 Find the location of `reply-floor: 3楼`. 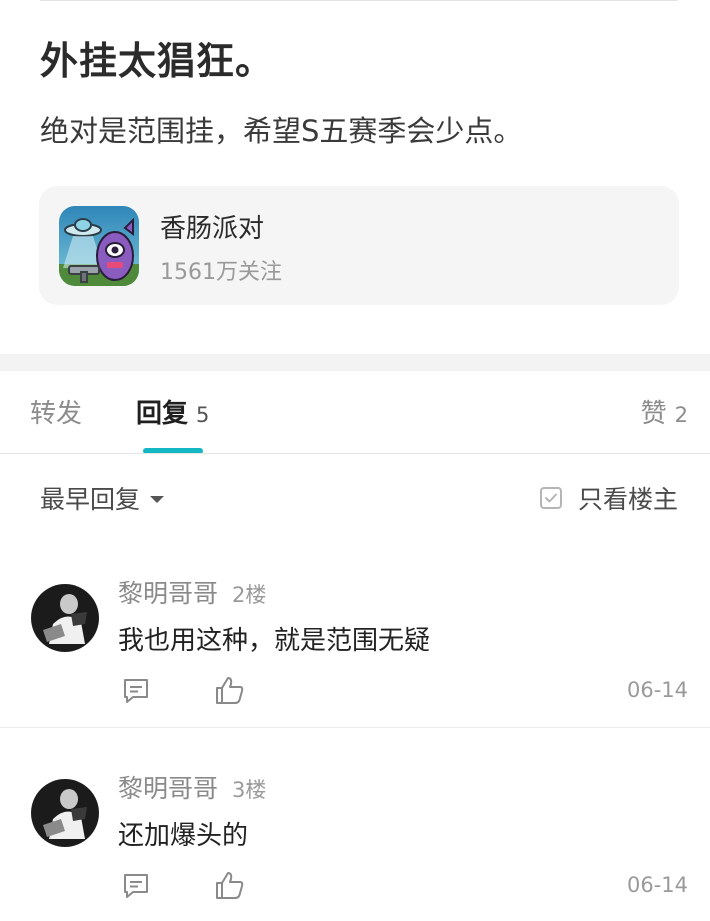

reply-floor: 3楼 is located at coordinates (249, 790).